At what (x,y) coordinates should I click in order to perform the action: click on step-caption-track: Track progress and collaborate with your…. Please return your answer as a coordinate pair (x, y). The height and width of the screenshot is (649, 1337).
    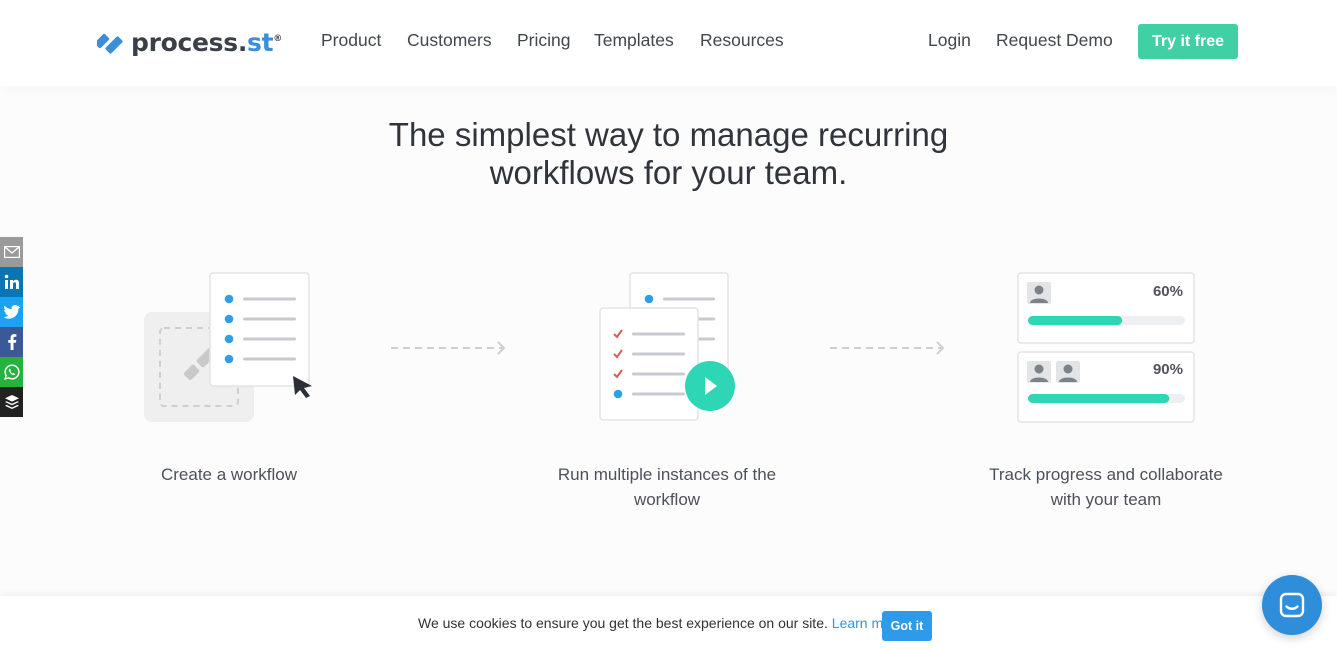
    Looking at the image, I should click on (1106, 487).